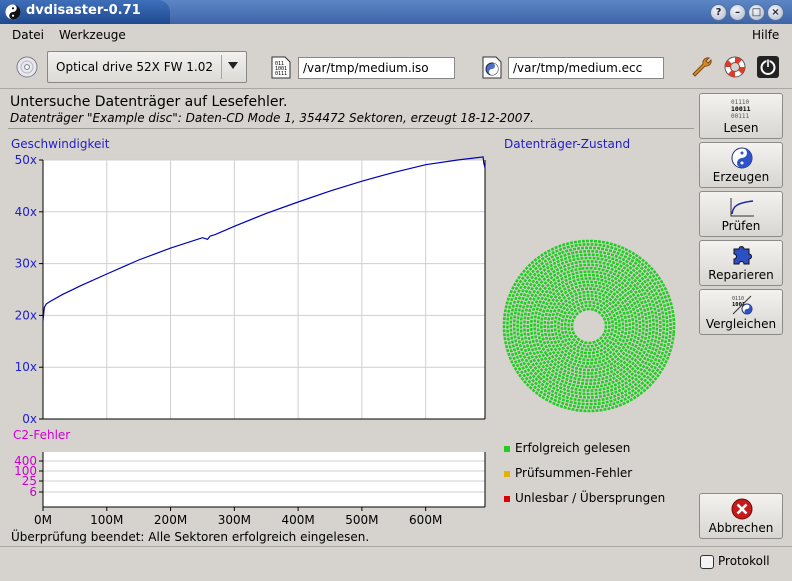  I want to click on bottom-bar: Protokoll, so click(396, 561).